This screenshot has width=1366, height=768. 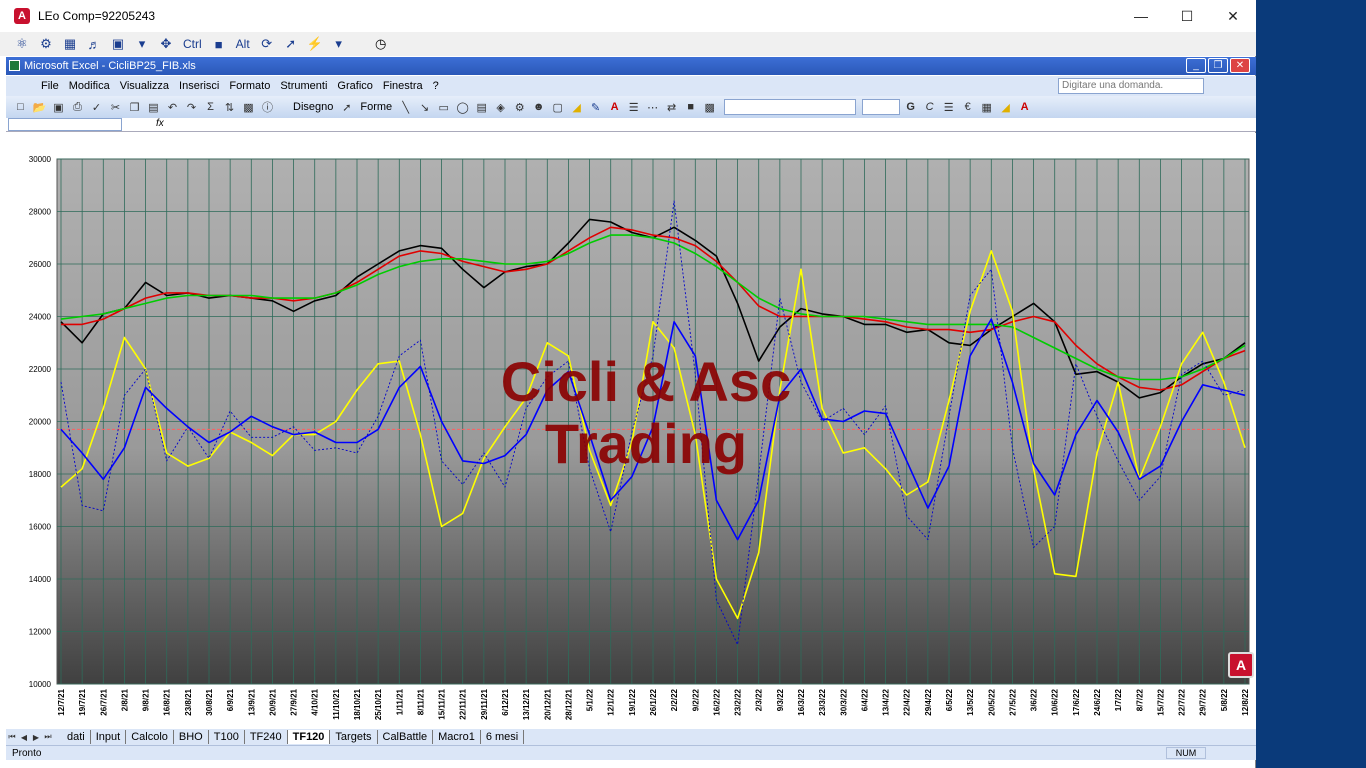 I want to click on line-icon: ╲, so click(x=405, y=107).